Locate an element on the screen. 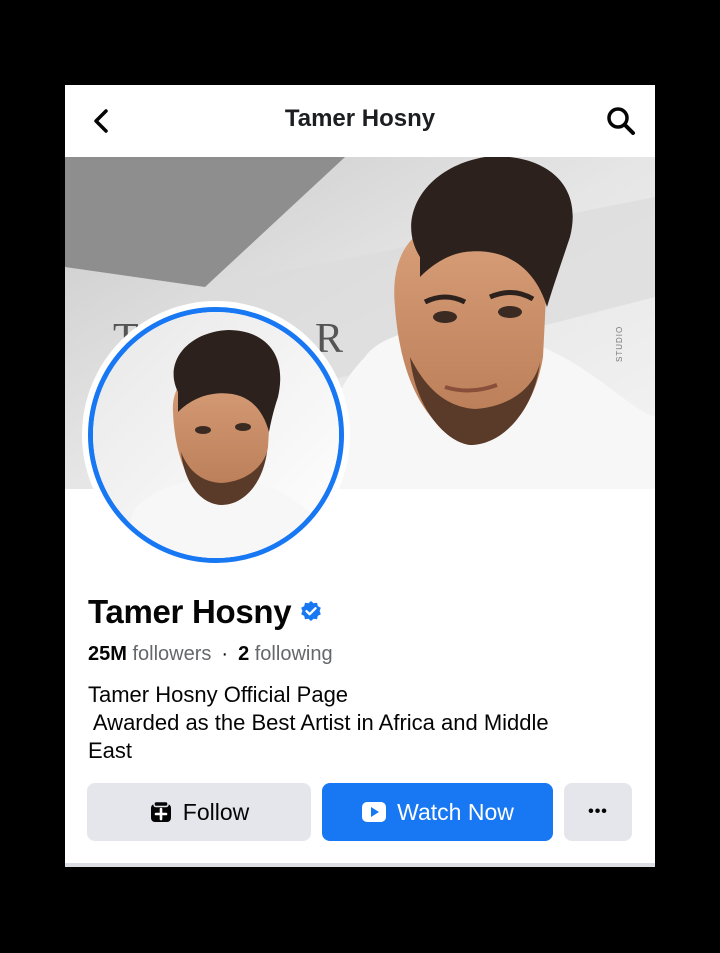 This screenshot has height=953, width=720. avatar is located at coordinates (216, 435).